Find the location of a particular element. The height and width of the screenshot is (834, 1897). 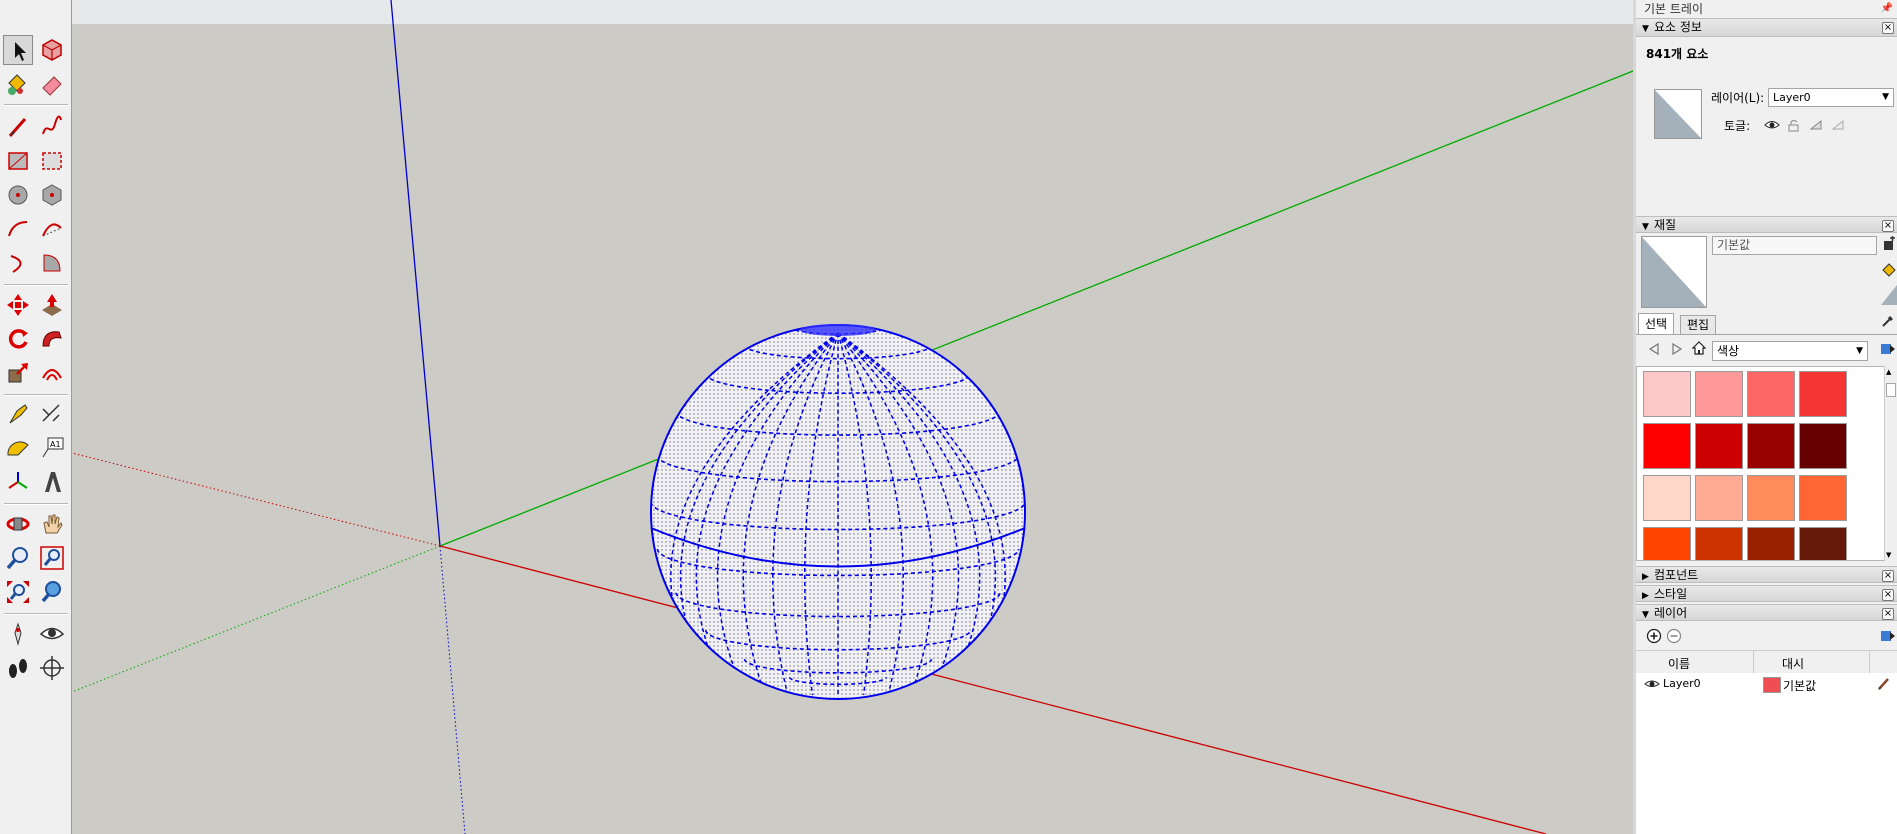

styles-header: ▶ 스타일 × is located at coordinates (1766, 593).